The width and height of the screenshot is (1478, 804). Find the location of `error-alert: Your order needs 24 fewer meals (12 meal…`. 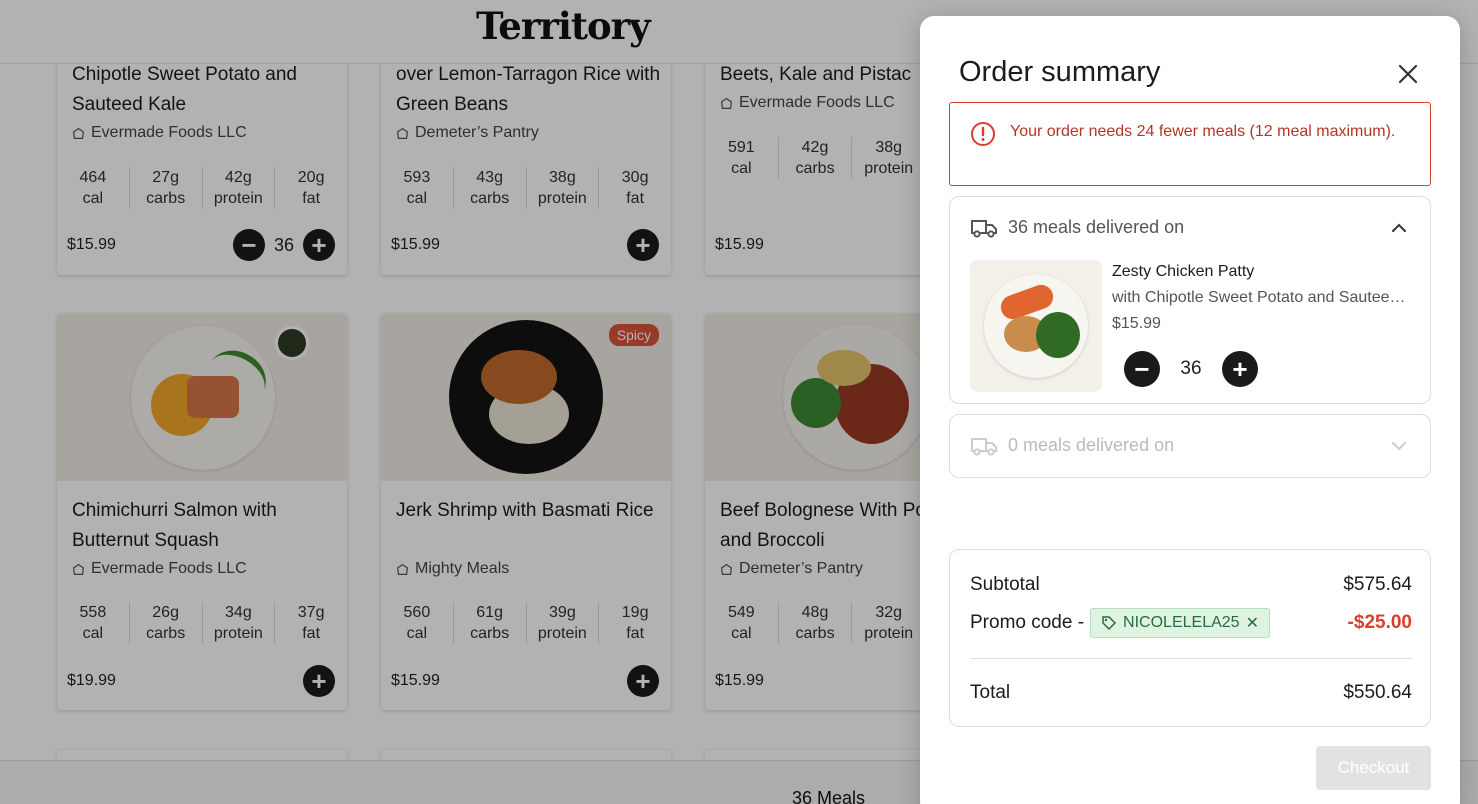

error-alert: Your order needs 24 fewer meals (12 meal… is located at coordinates (1190, 144).